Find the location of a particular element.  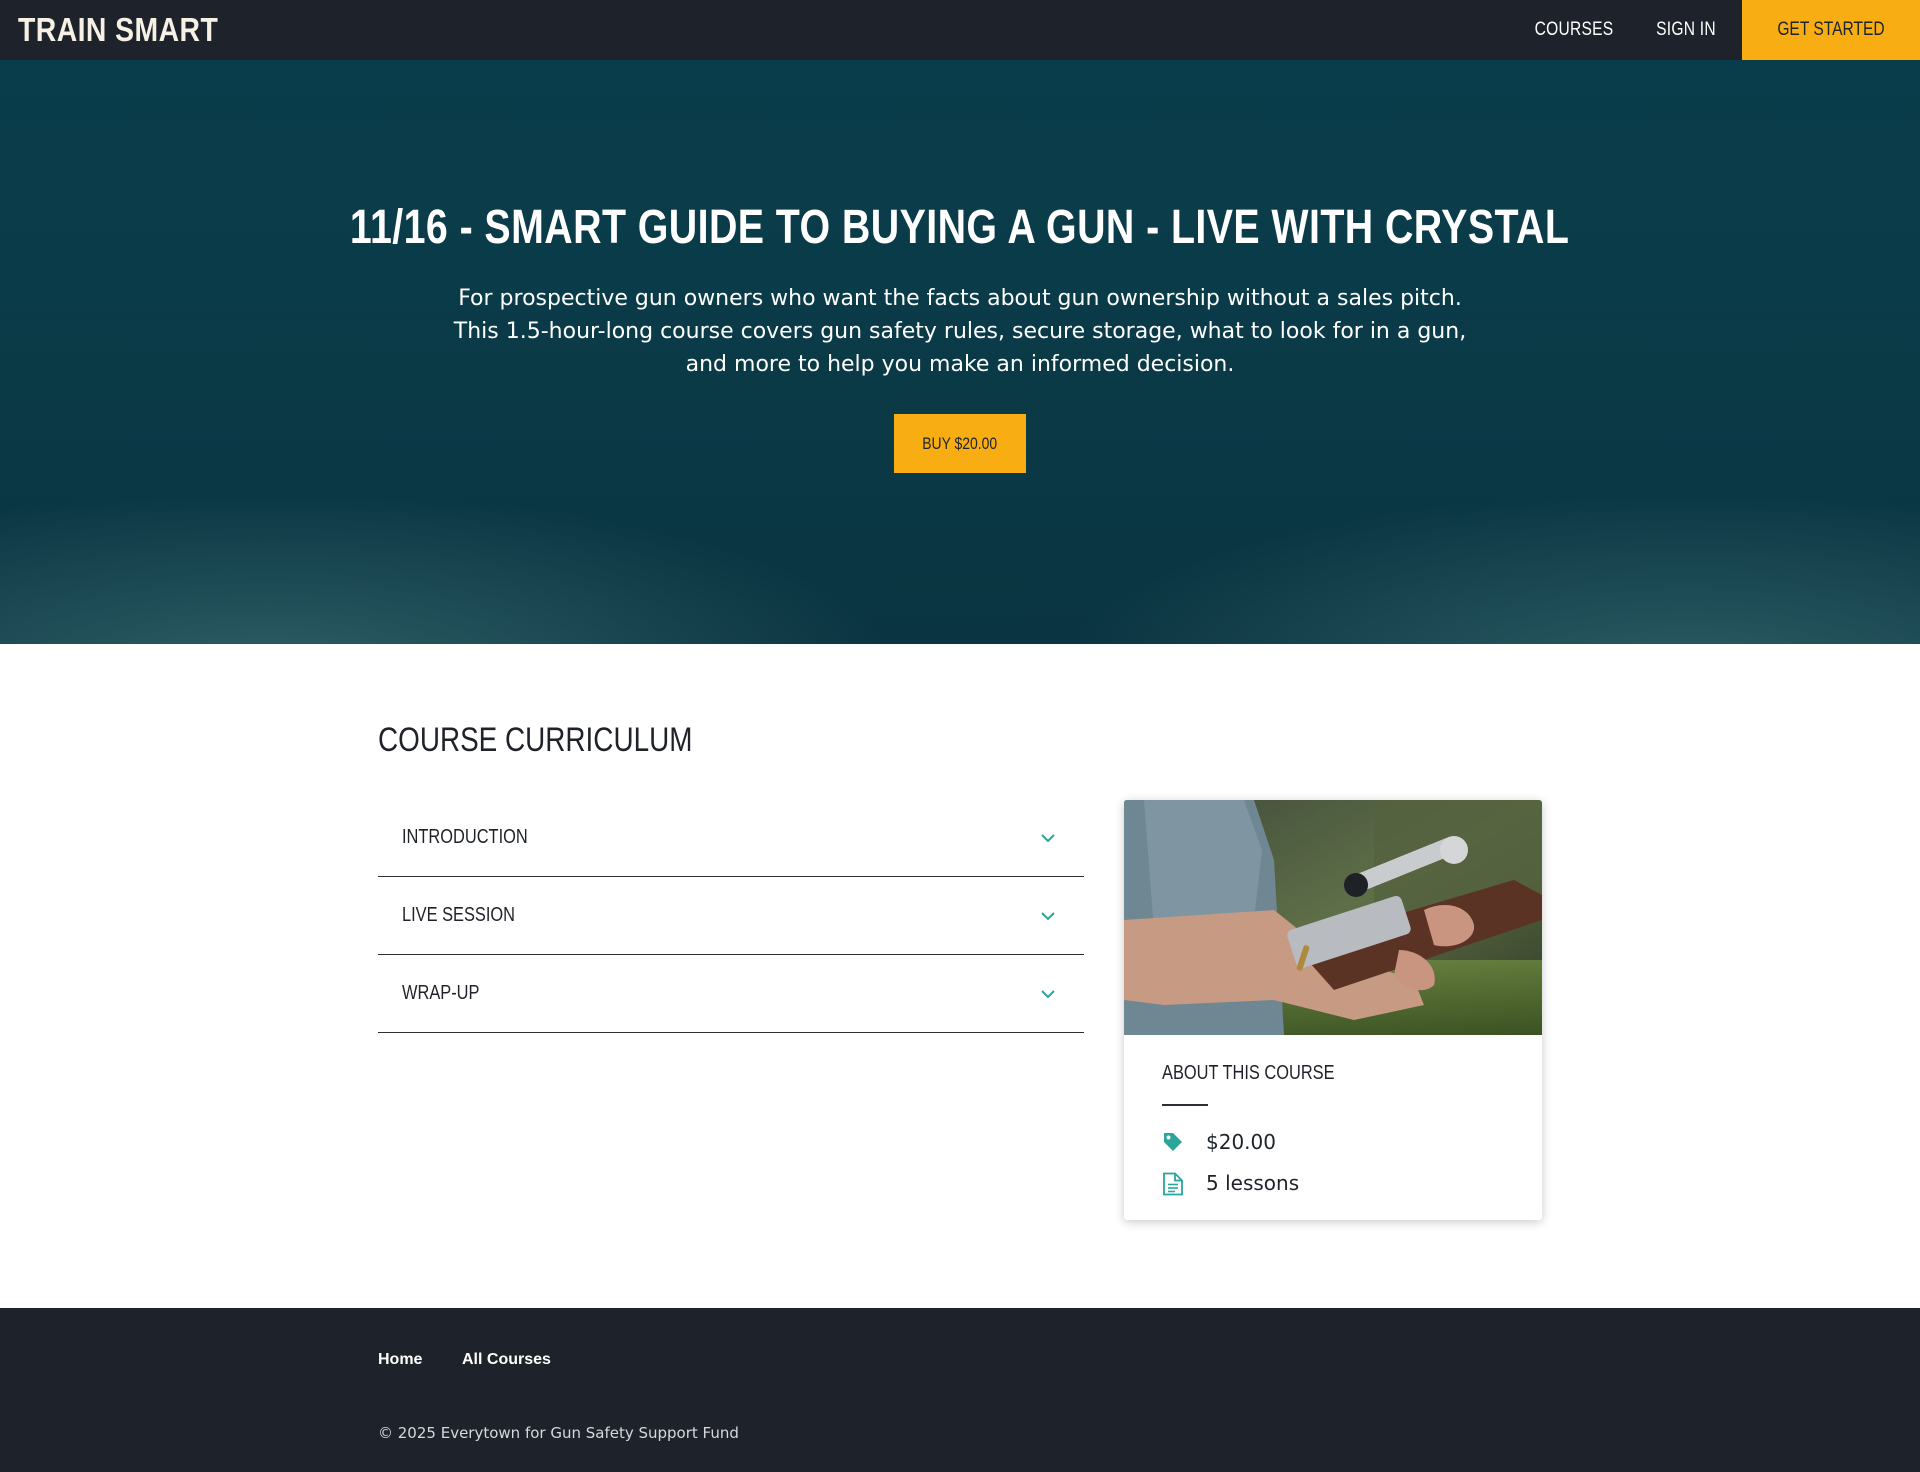

chapter-label: LIVE SESSION is located at coordinates (459, 915).